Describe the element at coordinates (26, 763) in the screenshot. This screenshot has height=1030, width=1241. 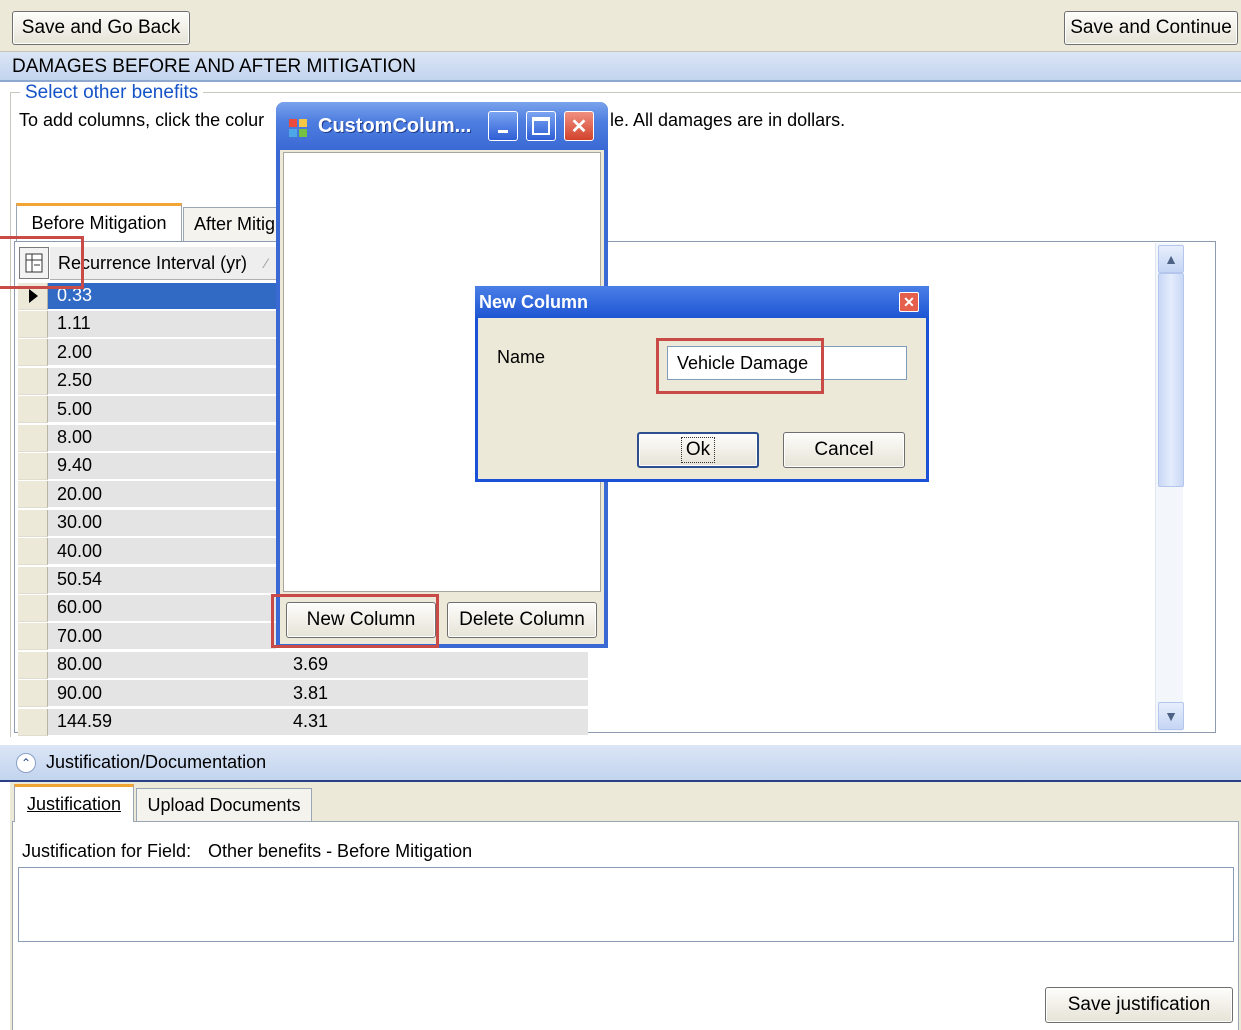
I see `collapse-icon: ⌃` at that location.